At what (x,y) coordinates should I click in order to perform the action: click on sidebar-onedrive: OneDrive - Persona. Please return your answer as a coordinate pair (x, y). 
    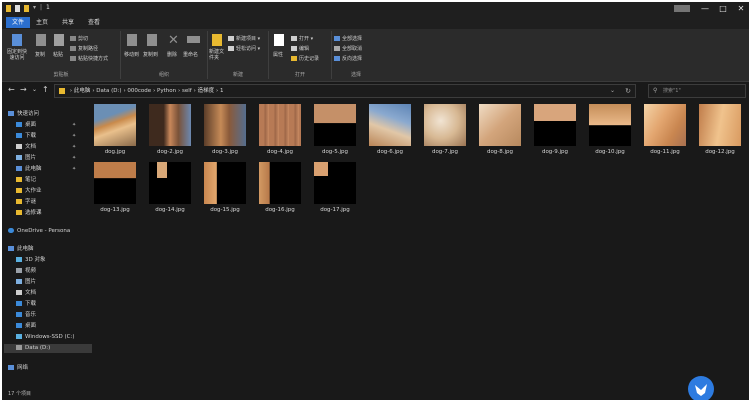
    Looking at the image, I should click on (39, 231).